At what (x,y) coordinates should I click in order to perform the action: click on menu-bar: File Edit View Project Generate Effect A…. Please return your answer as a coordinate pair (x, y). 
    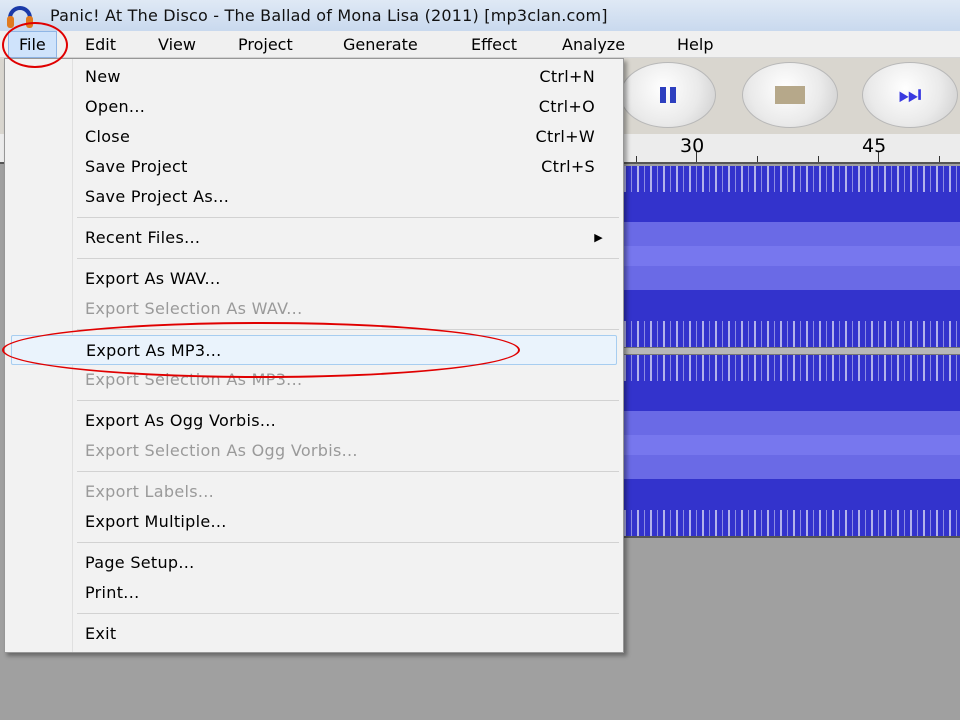
    Looking at the image, I should click on (480, 44).